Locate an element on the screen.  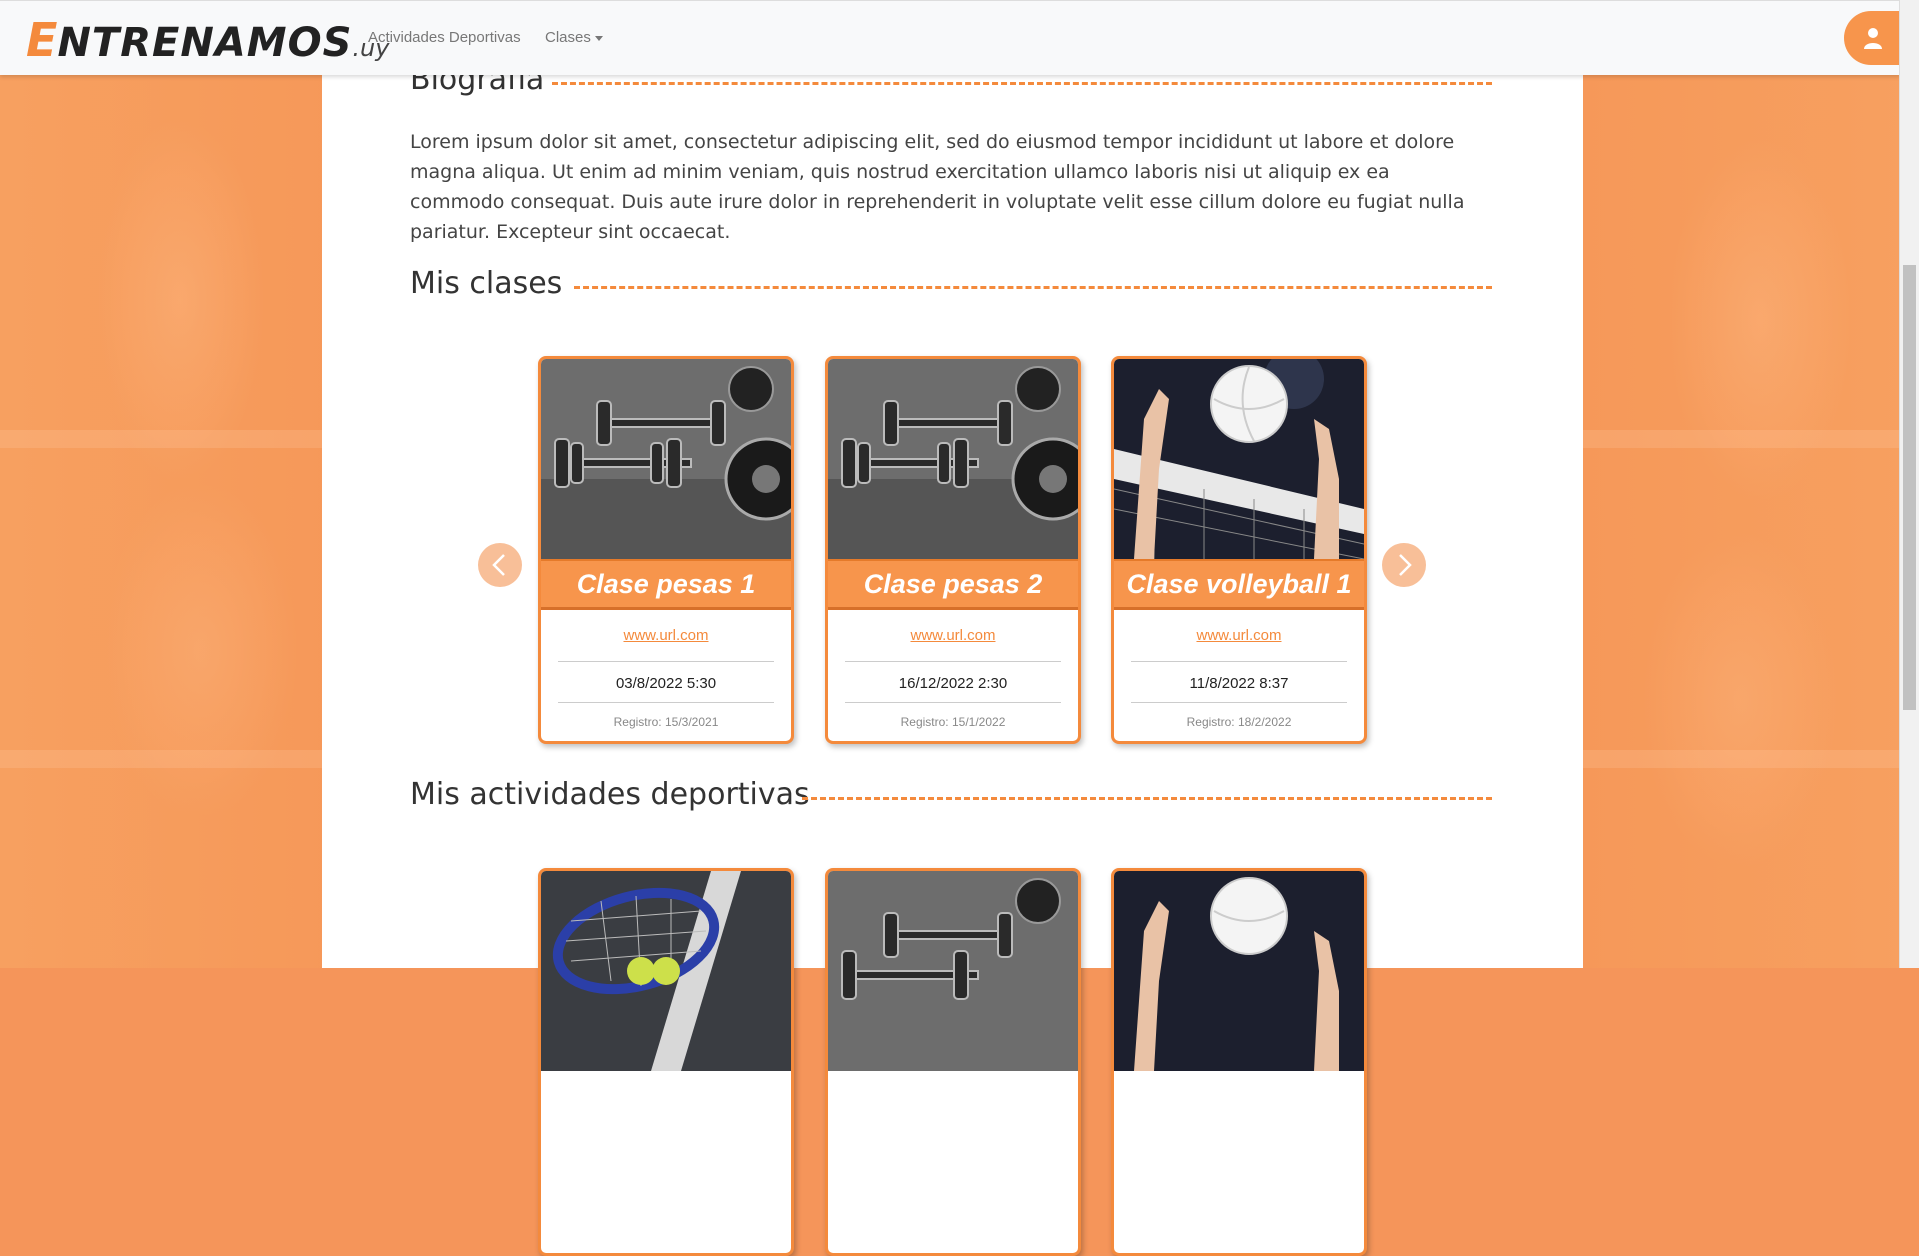
scrollbar is located at coordinates (1909, 484).